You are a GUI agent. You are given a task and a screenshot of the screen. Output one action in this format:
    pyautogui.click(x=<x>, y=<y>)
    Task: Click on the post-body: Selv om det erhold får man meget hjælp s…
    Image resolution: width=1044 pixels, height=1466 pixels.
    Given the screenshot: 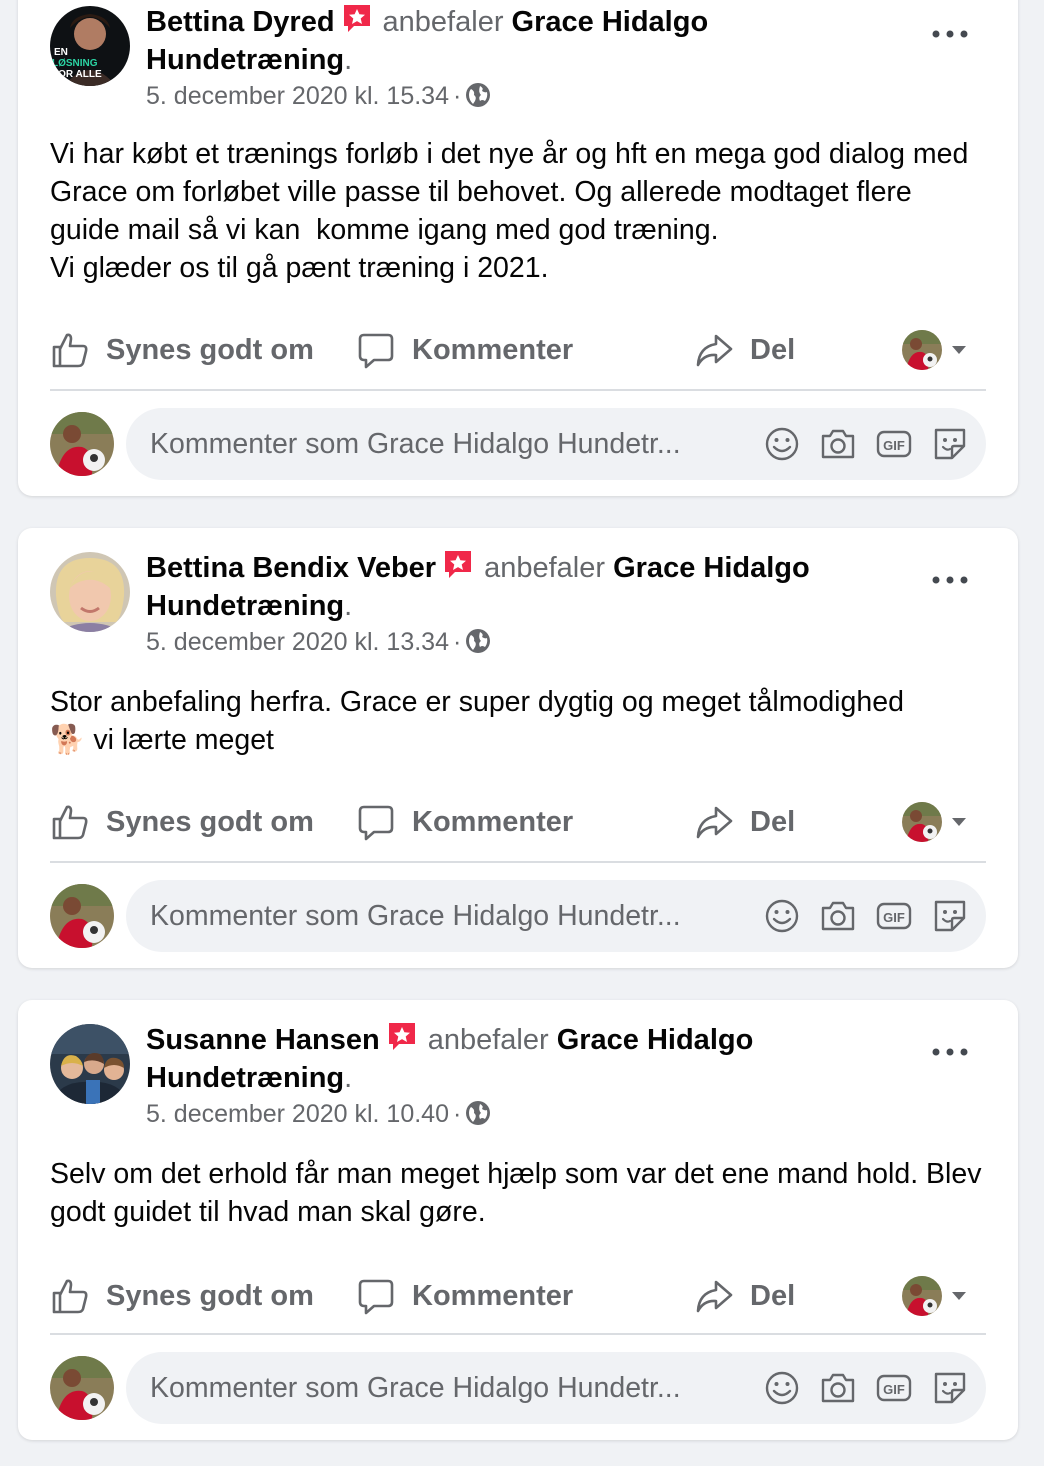 What is the action you would take?
    pyautogui.click(x=519, y=1193)
    